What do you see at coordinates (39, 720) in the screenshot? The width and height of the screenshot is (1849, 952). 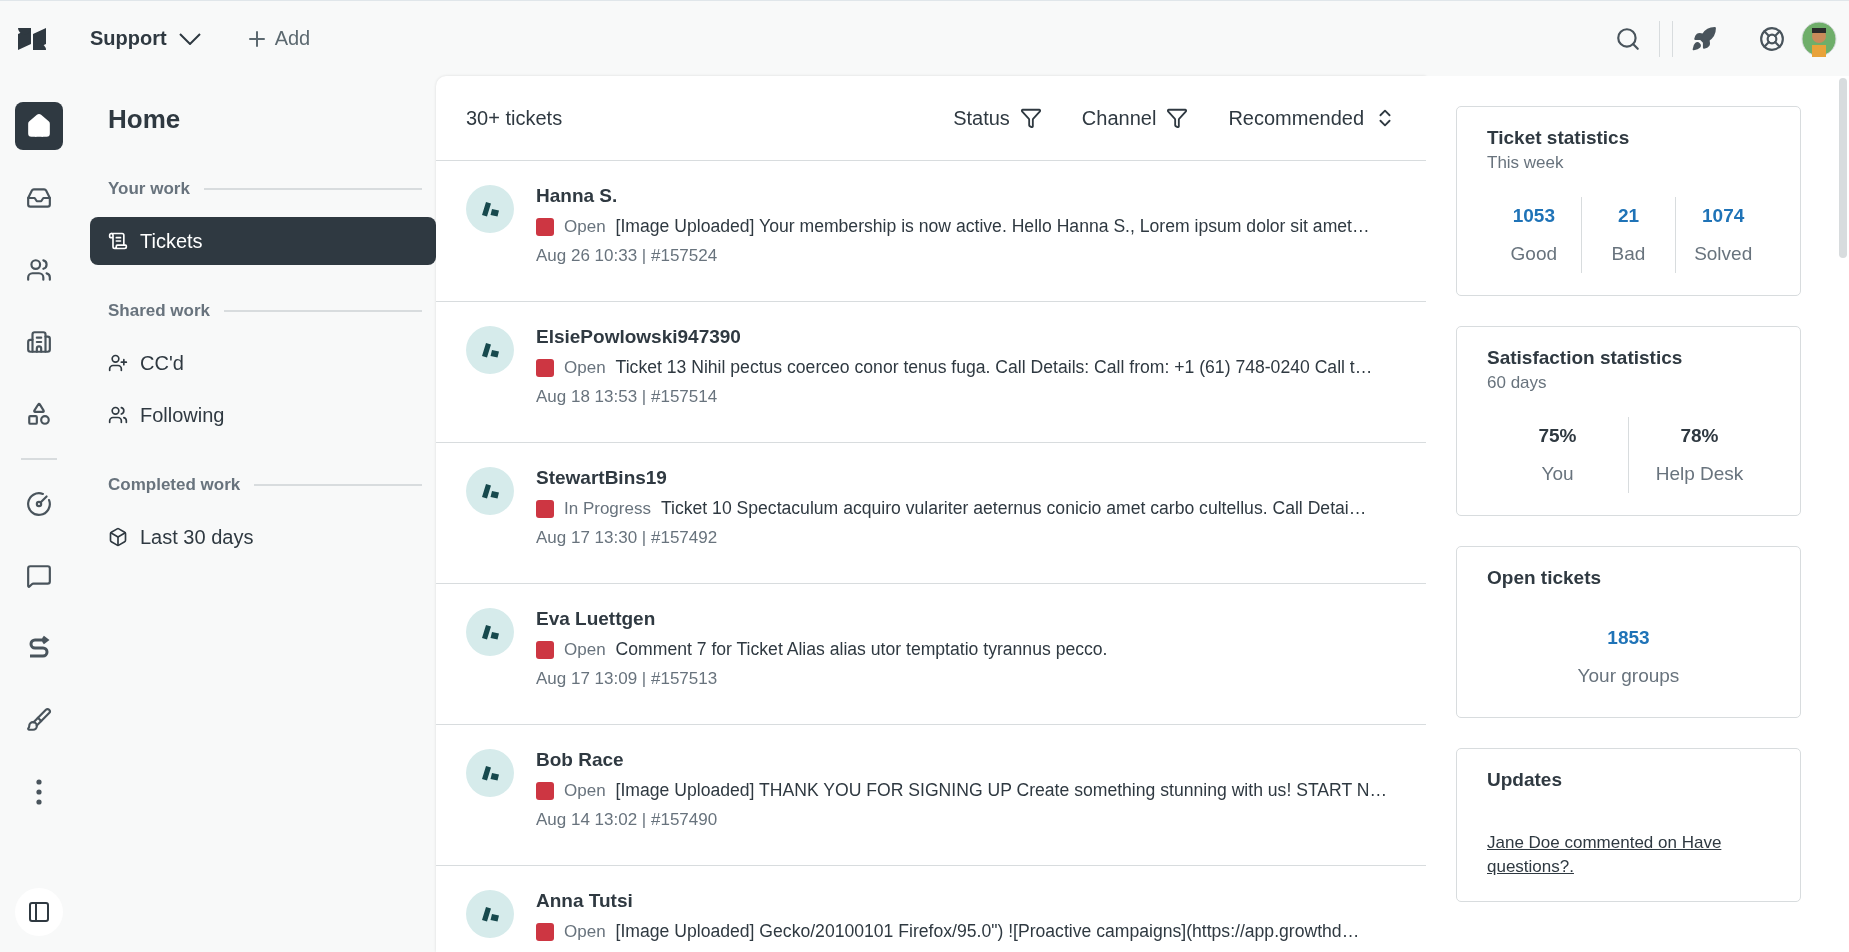 I see `broom-icon` at bounding box center [39, 720].